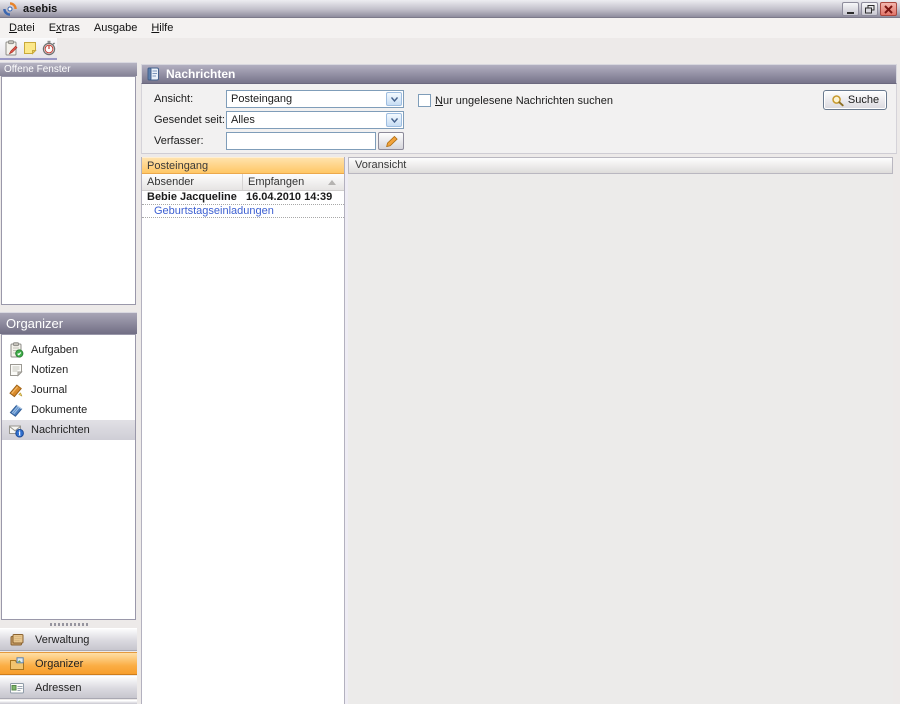 This screenshot has width=900, height=704. Describe the element at coordinates (262, 99) in the screenshot. I see `ansicht-selected-value: Posteingang` at that location.